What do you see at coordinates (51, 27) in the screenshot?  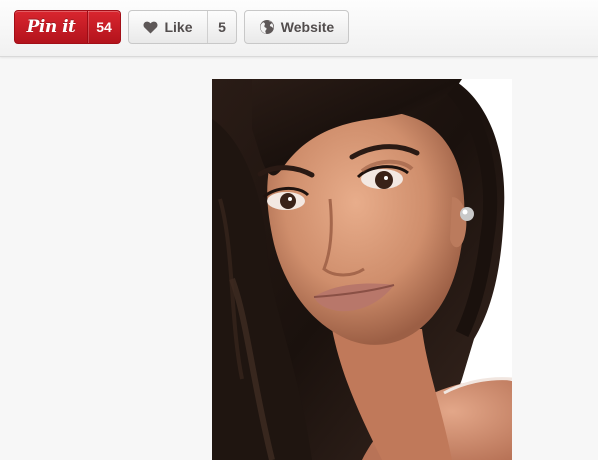 I see `pin-it-label: Pin it` at bounding box center [51, 27].